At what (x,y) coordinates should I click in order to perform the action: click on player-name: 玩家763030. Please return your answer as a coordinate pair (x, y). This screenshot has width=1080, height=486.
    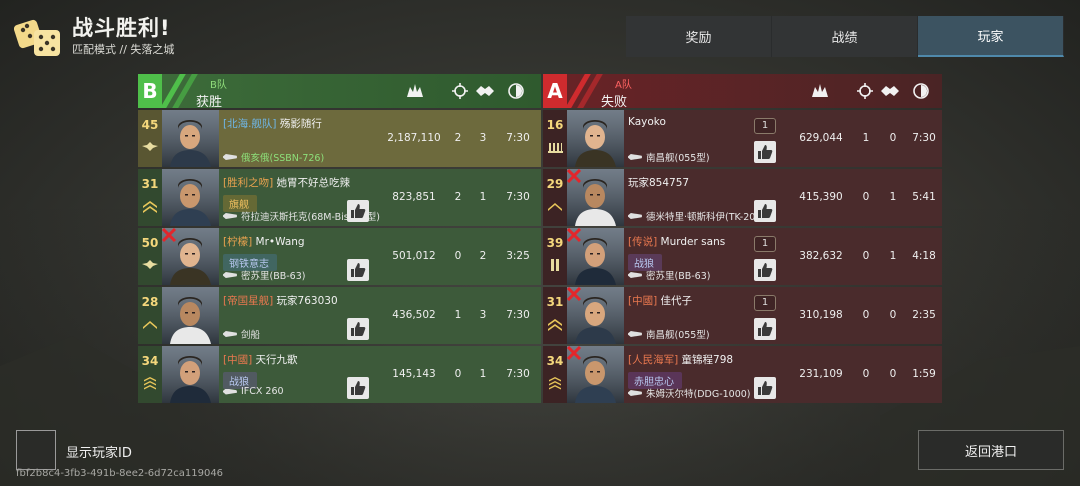
    Looking at the image, I should click on (307, 301).